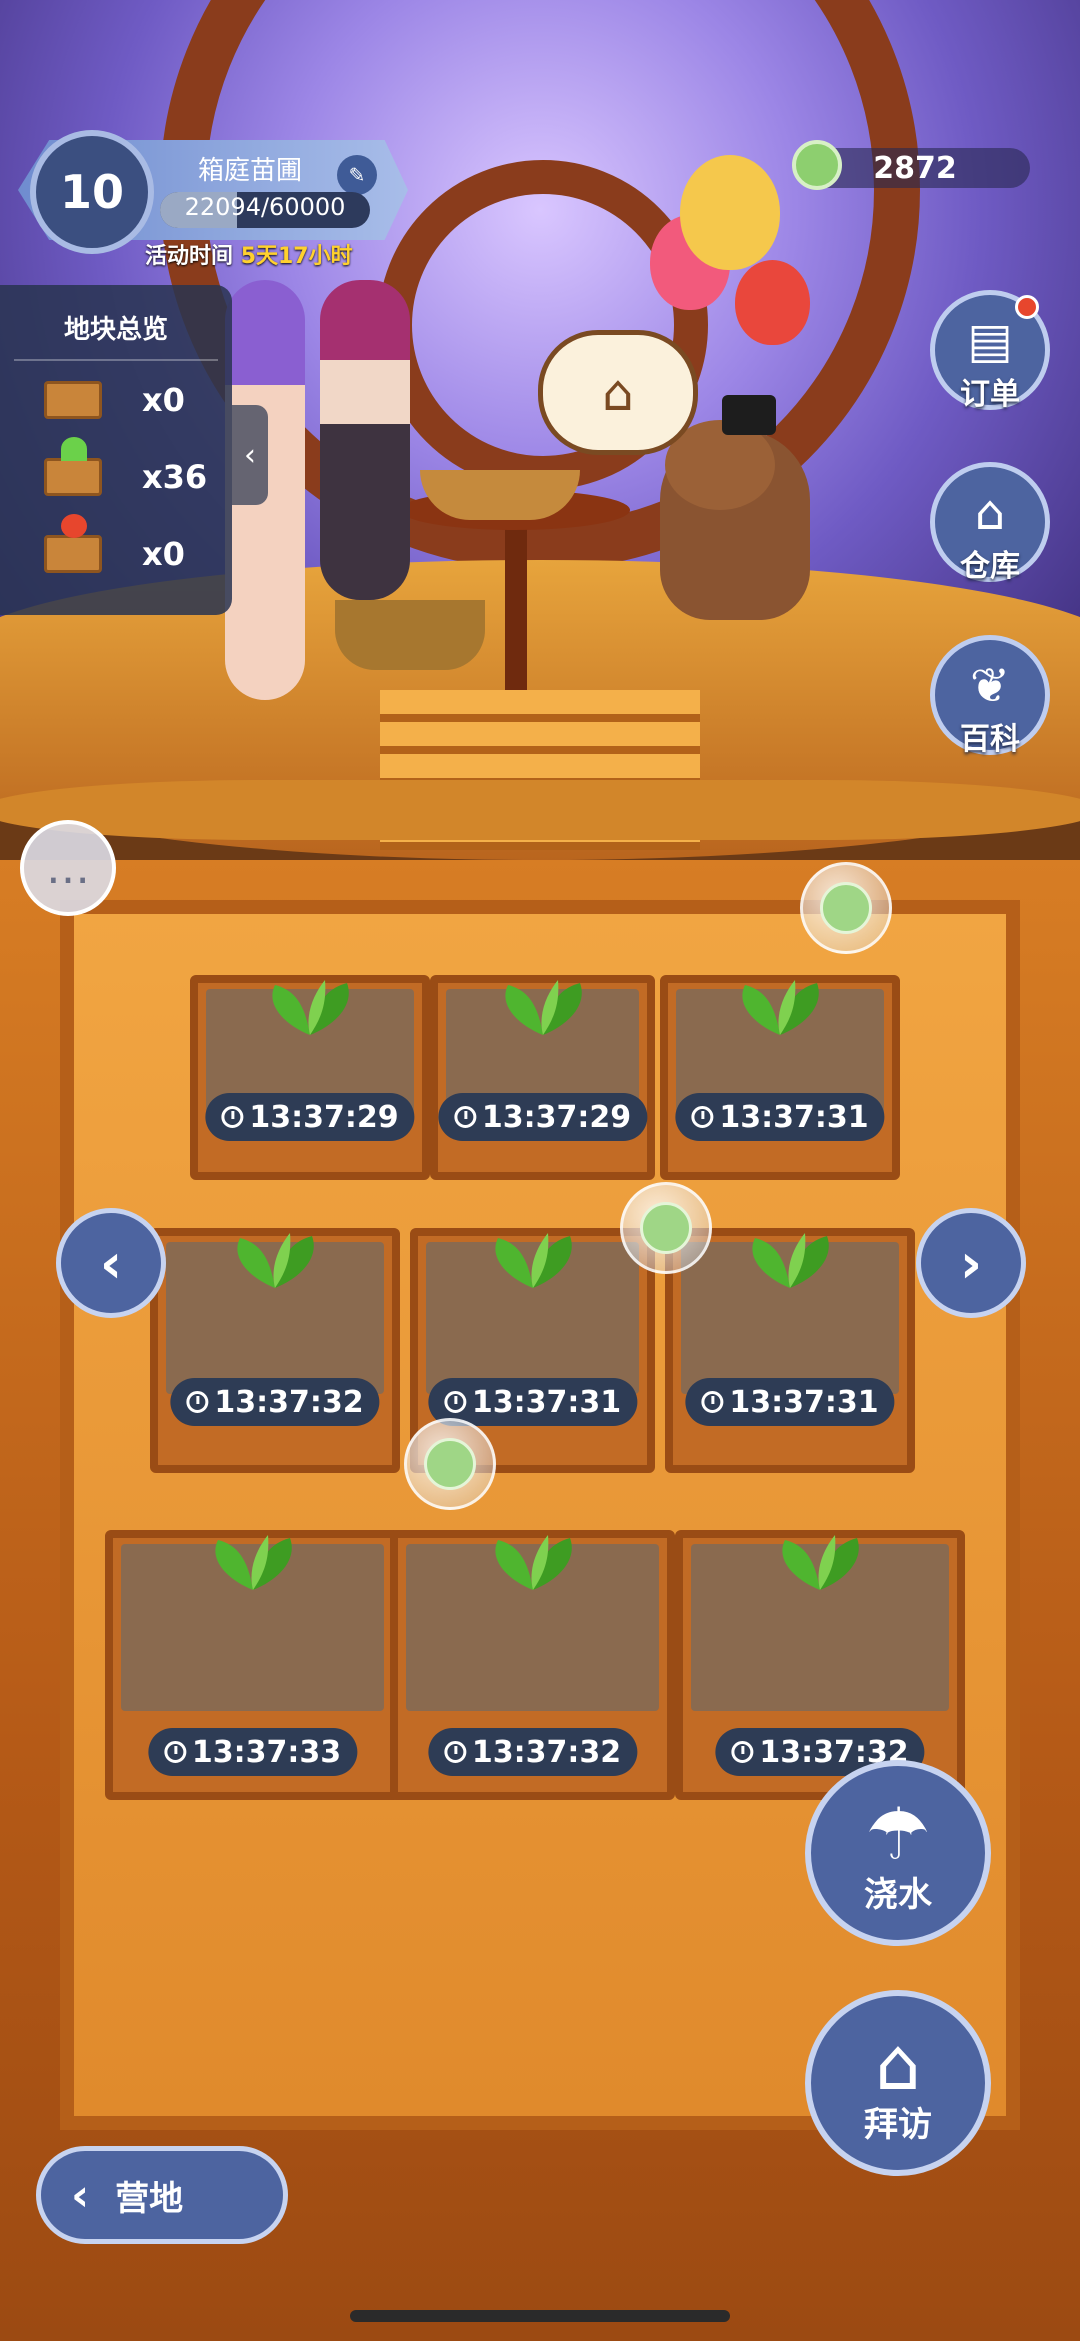 The width and height of the screenshot is (1080, 2341). I want to click on prev-area-button: ‹, so click(111, 1263).